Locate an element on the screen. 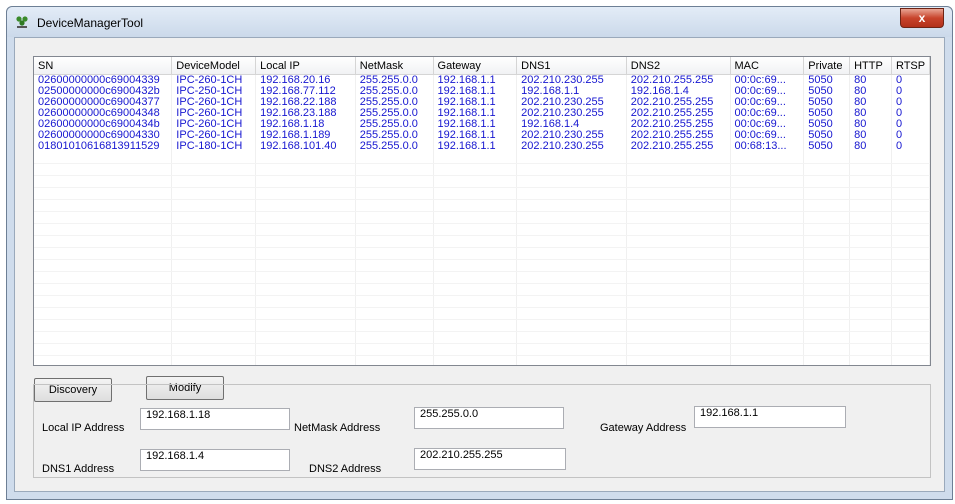 The width and height of the screenshot is (955, 504). col-header-netmask: NetMask is located at coordinates (394, 66).